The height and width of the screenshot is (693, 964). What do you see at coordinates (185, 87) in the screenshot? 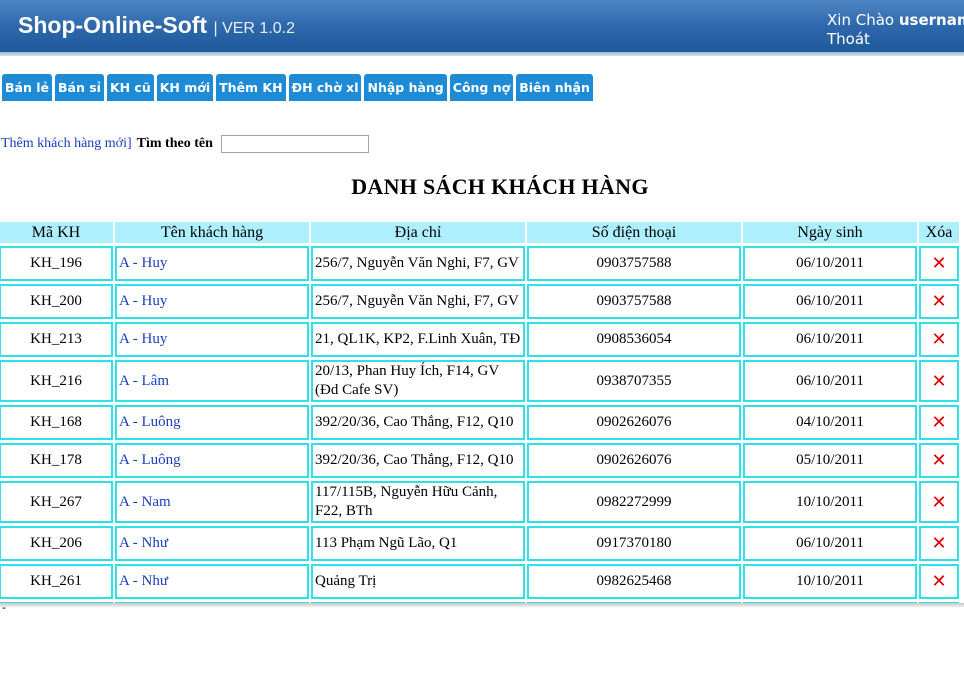
I see `nav-button: KH mới` at bounding box center [185, 87].